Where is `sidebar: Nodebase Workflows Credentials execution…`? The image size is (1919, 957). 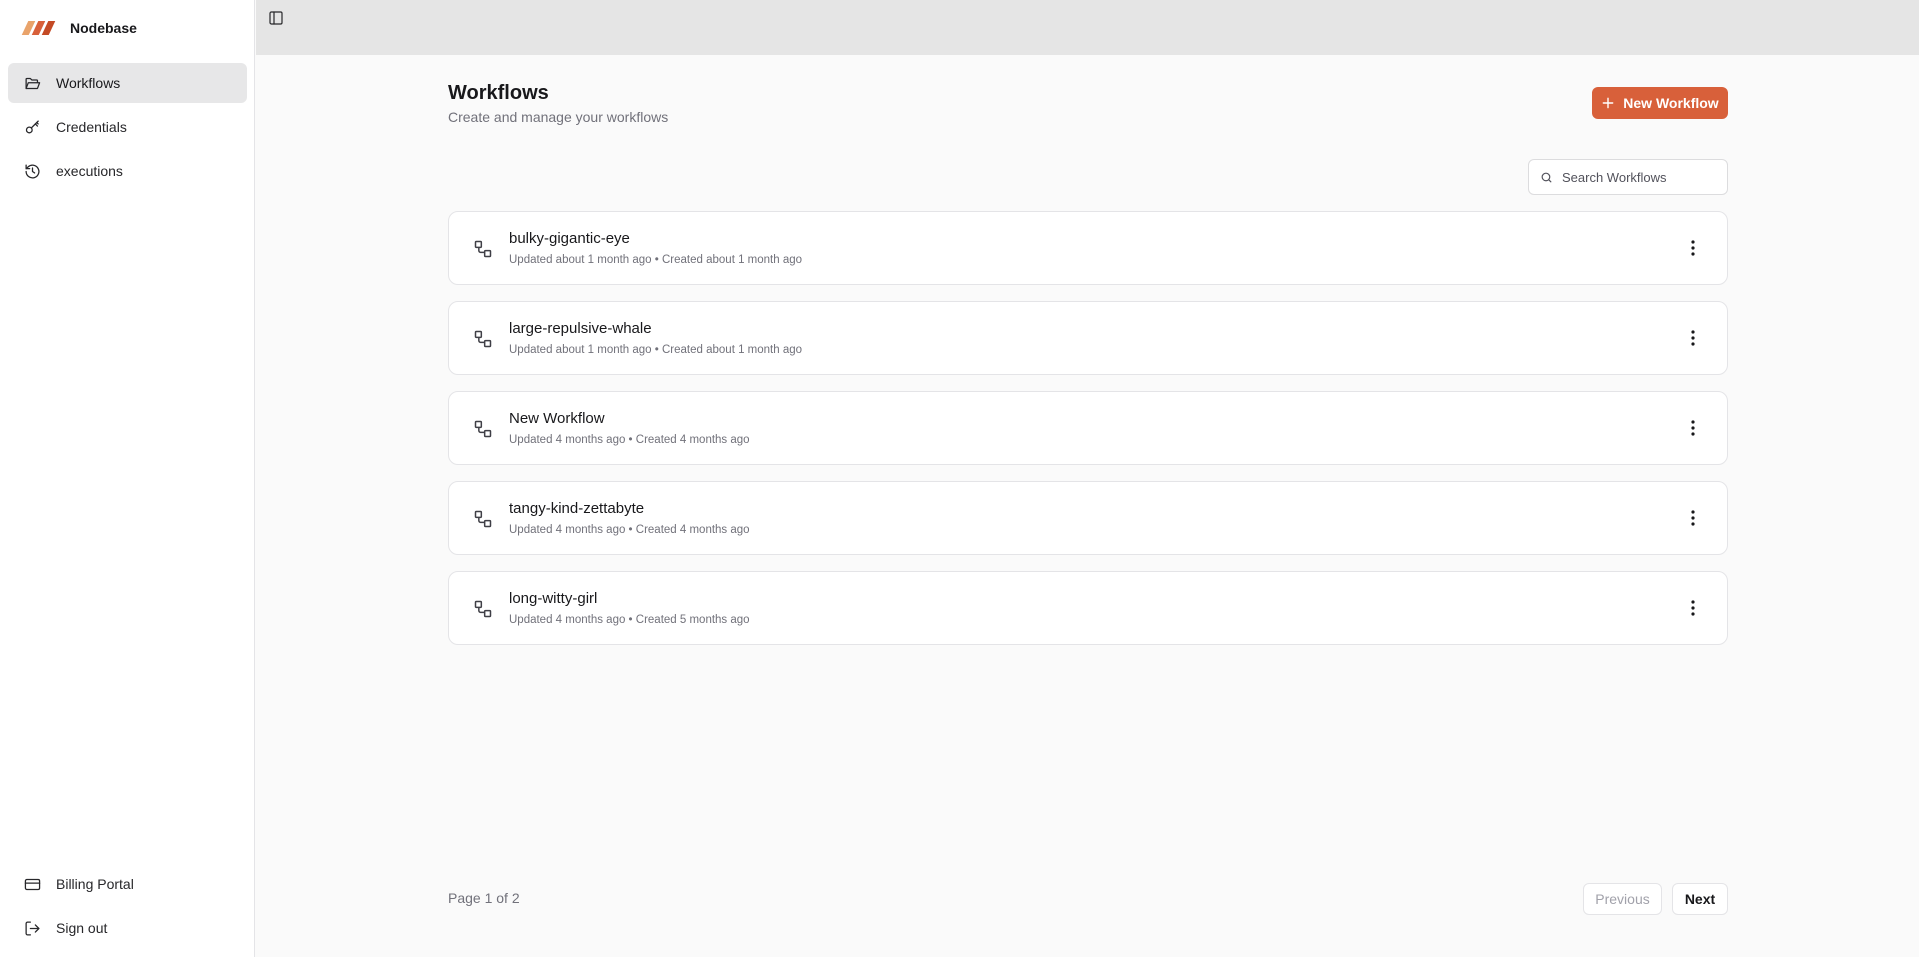
sidebar: Nodebase Workflows Credentials execution… is located at coordinates (127, 478).